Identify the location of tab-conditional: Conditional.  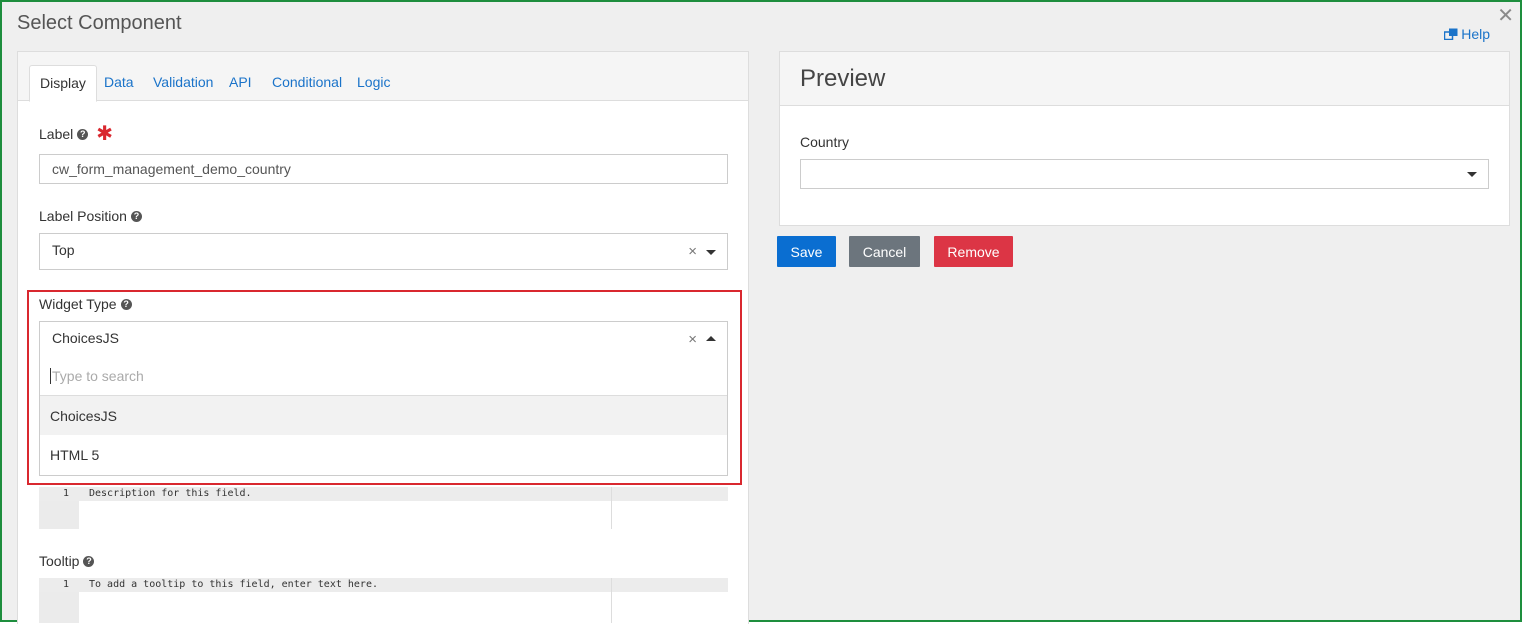
(307, 83).